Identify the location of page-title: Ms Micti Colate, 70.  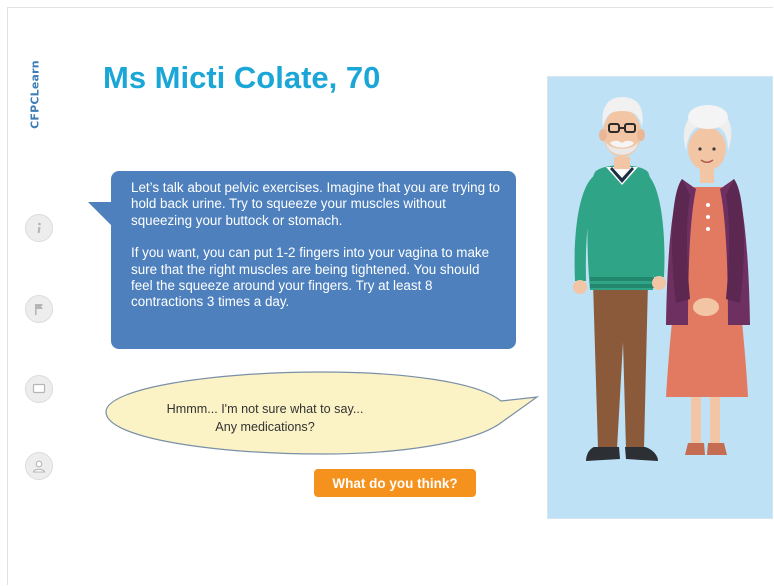
(242, 77).